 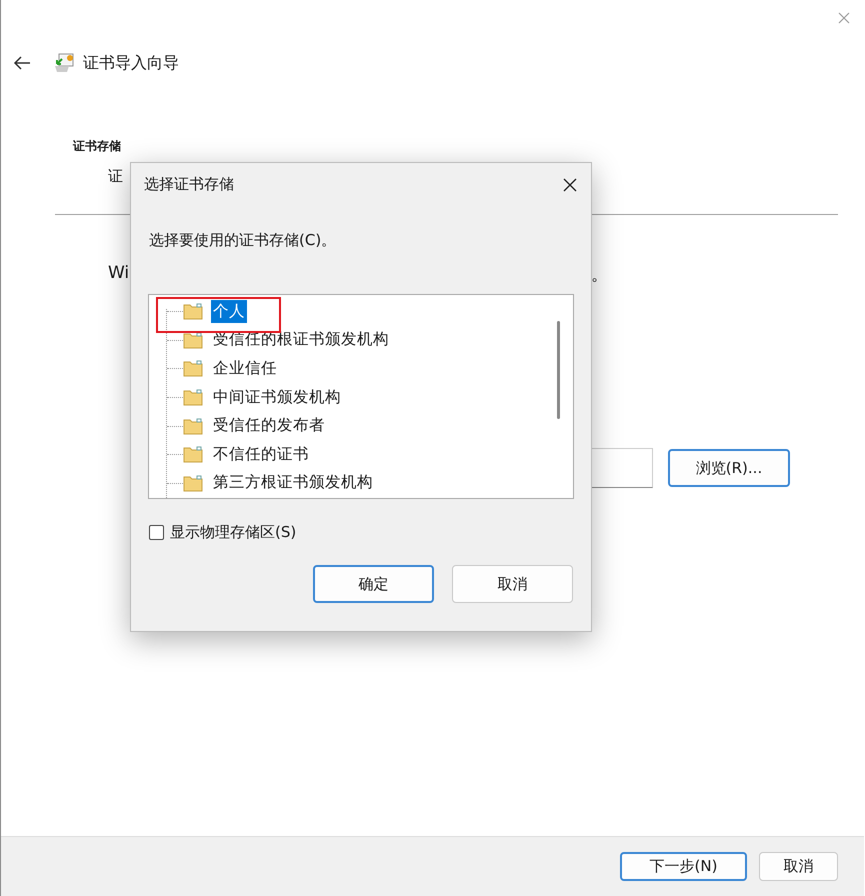 What do you see at coordinates (229, 311) in the screenshot?
I see `store-item: 个人` at bounding box center [229, 311].